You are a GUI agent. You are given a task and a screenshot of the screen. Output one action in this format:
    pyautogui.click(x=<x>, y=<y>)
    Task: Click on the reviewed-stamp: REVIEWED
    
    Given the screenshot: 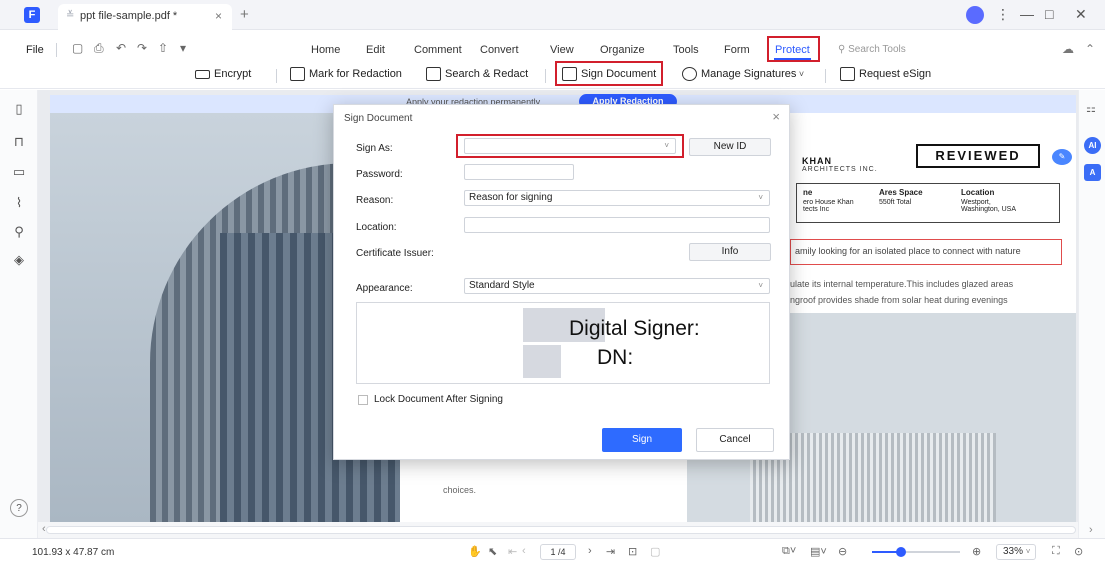 What is the action you would take?
    pyautogui.click(x=978, y=156)
    